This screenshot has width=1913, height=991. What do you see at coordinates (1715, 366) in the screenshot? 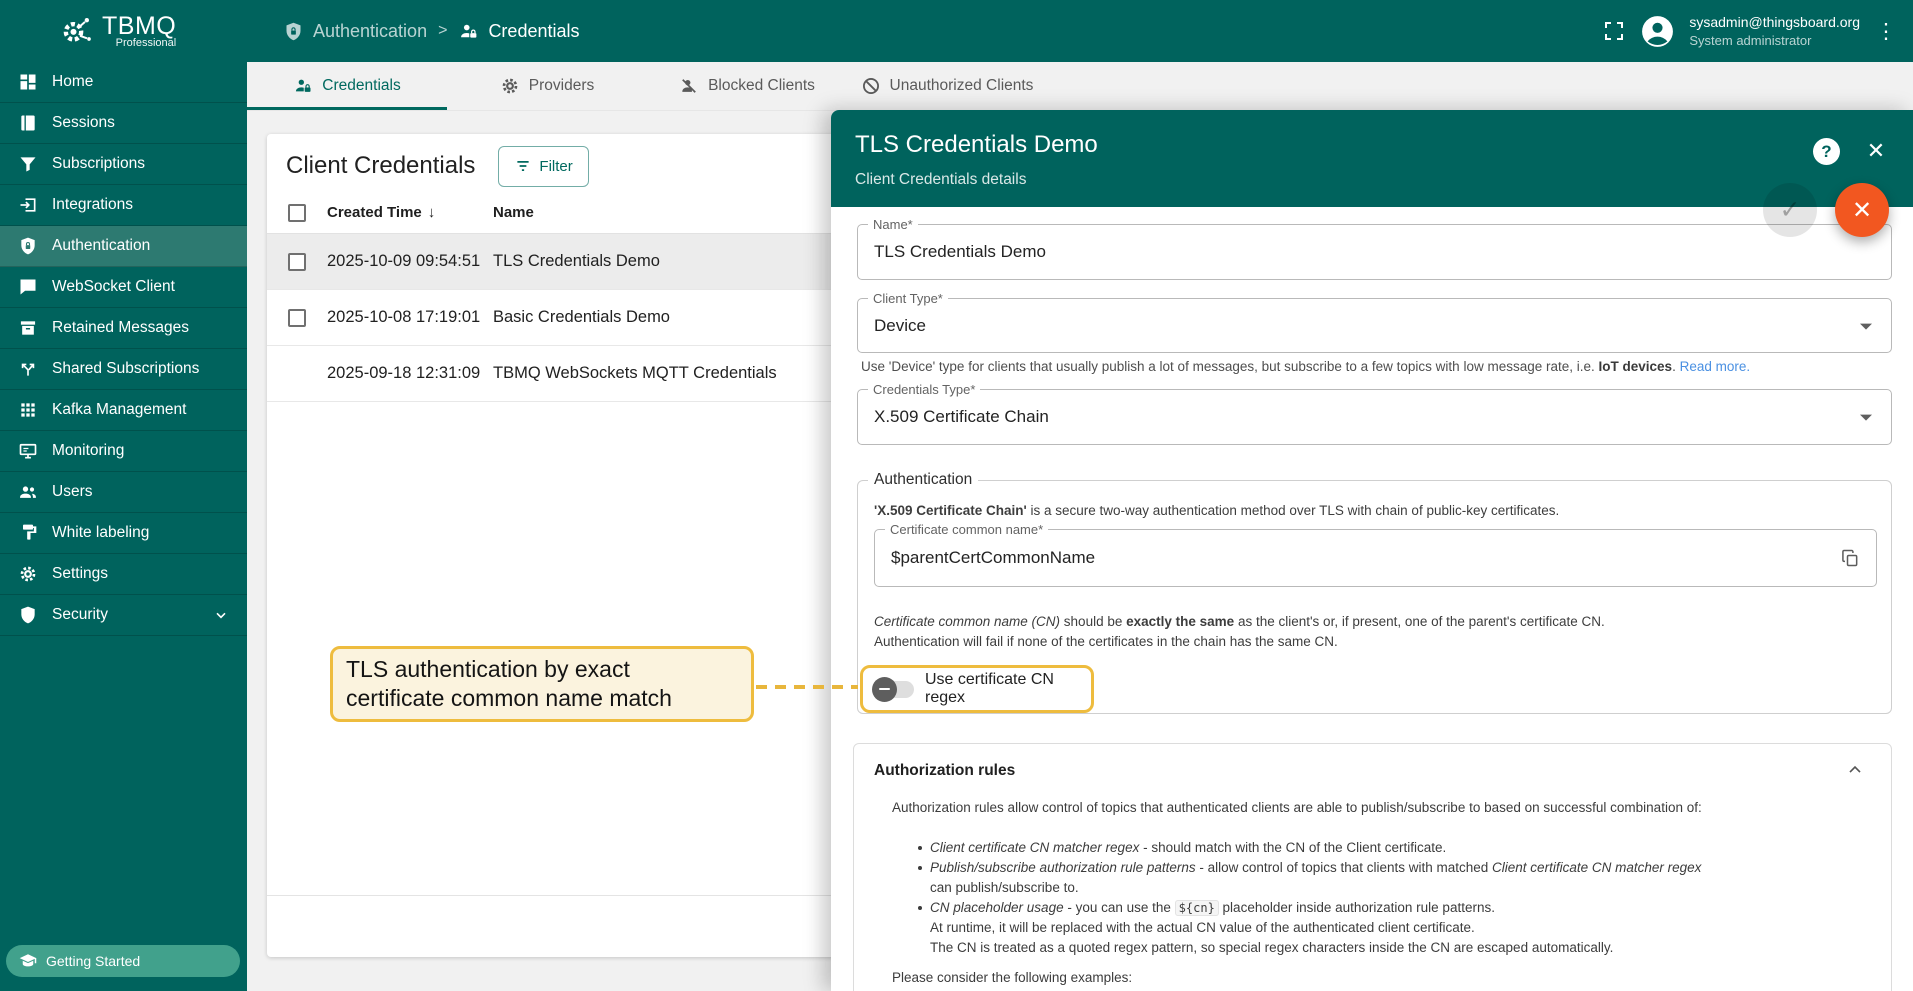
I see `read-more-link: Read more.` at bounding box center [1715, 366].